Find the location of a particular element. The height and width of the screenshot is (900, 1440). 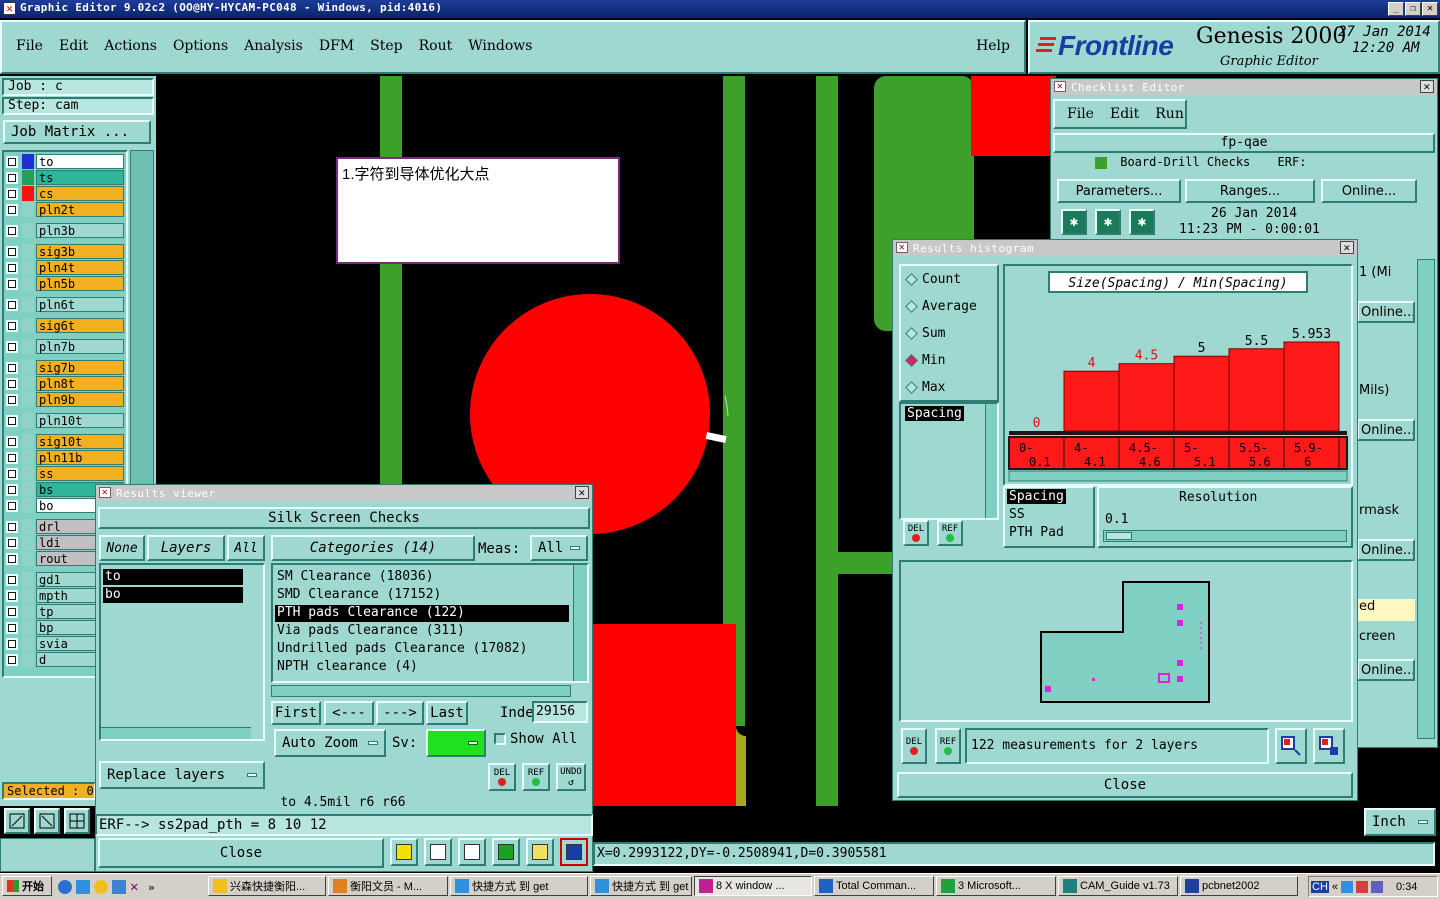

checklist-menu-edit: Edit is located at coordinates (1124, 114).